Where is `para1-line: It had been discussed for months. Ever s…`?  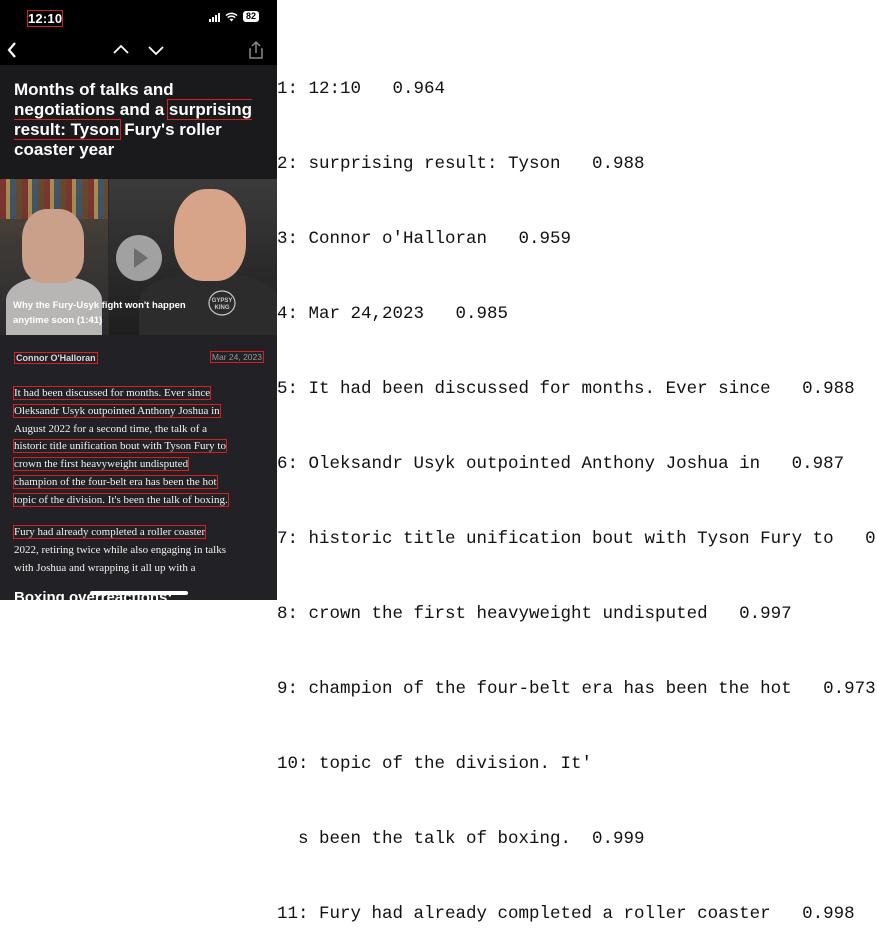
para1-line: It had been discussed for months. Ever s… is located at coordinates (112, 393).